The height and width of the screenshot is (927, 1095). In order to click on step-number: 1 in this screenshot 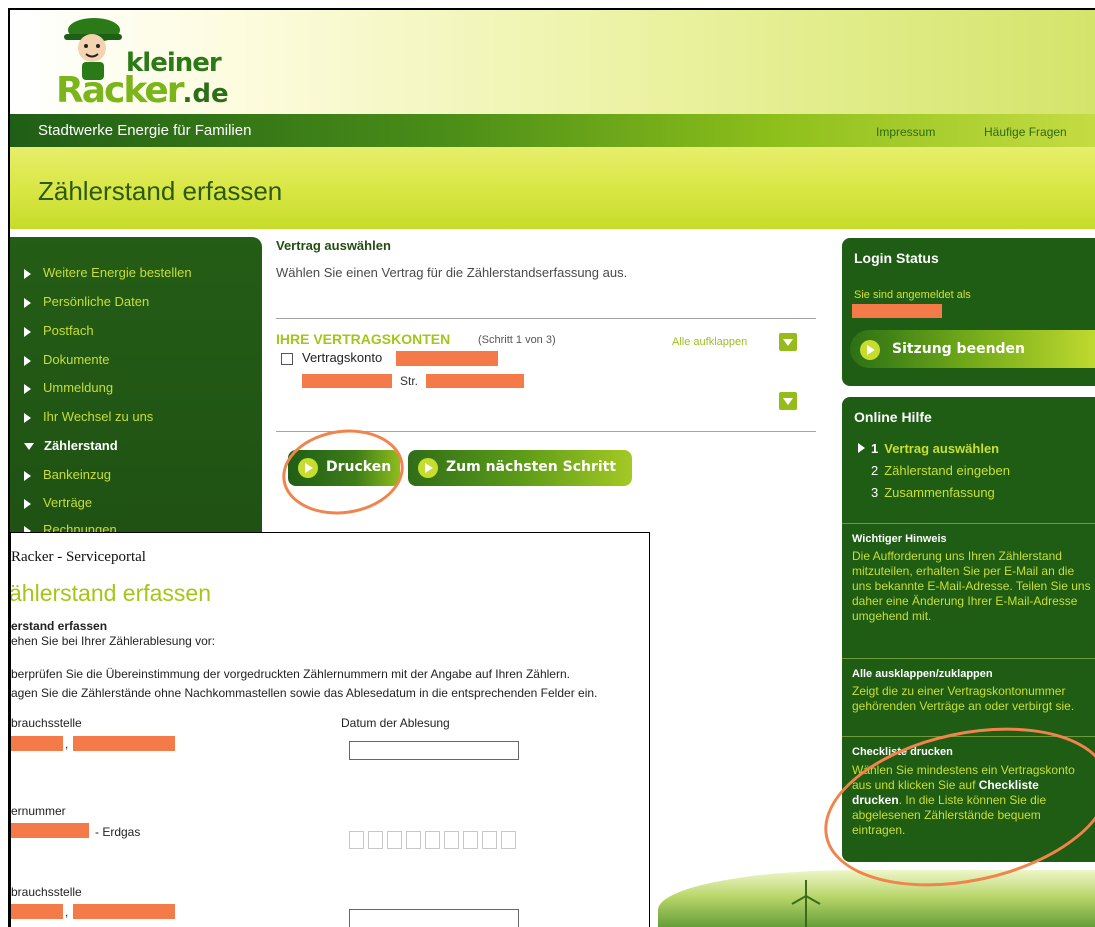, I will do `click(875, 448)`.